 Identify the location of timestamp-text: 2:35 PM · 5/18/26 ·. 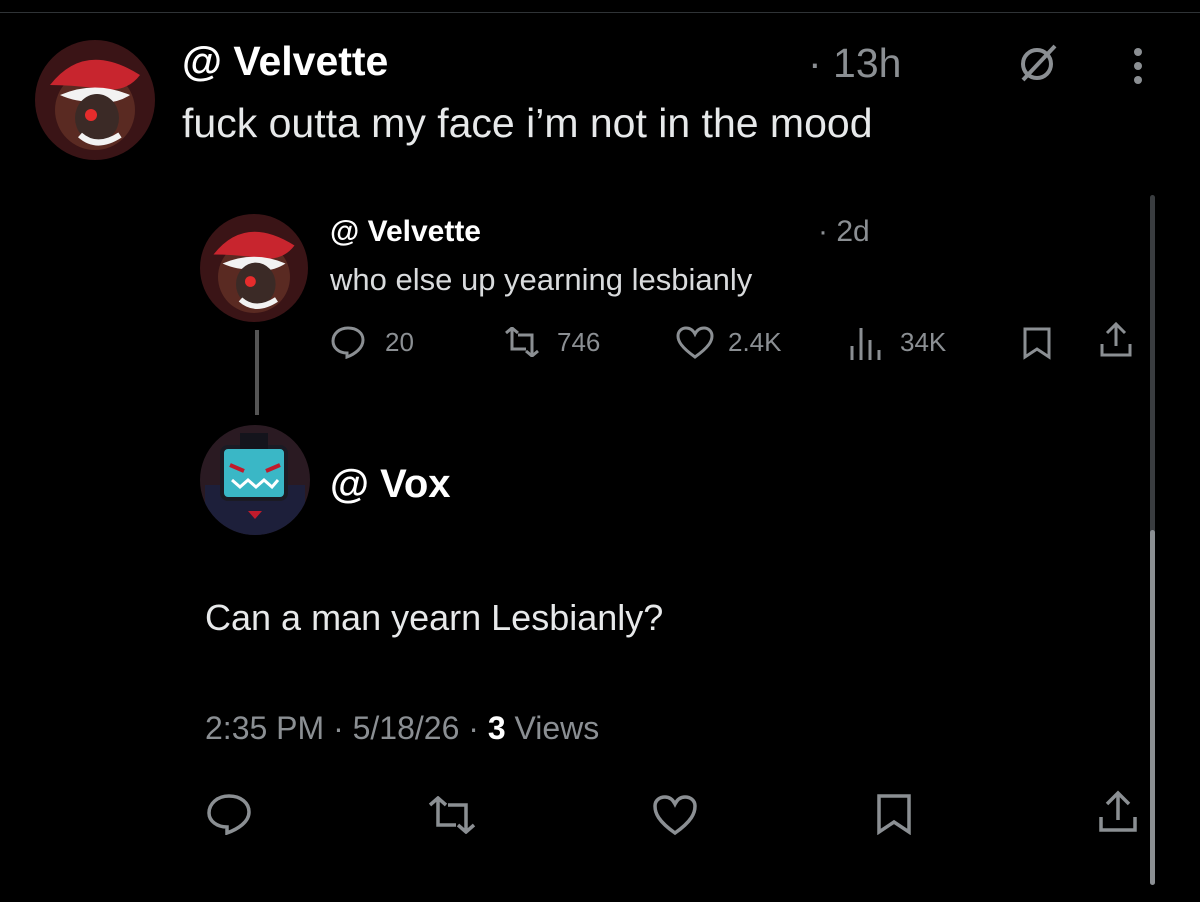
(346, 728).